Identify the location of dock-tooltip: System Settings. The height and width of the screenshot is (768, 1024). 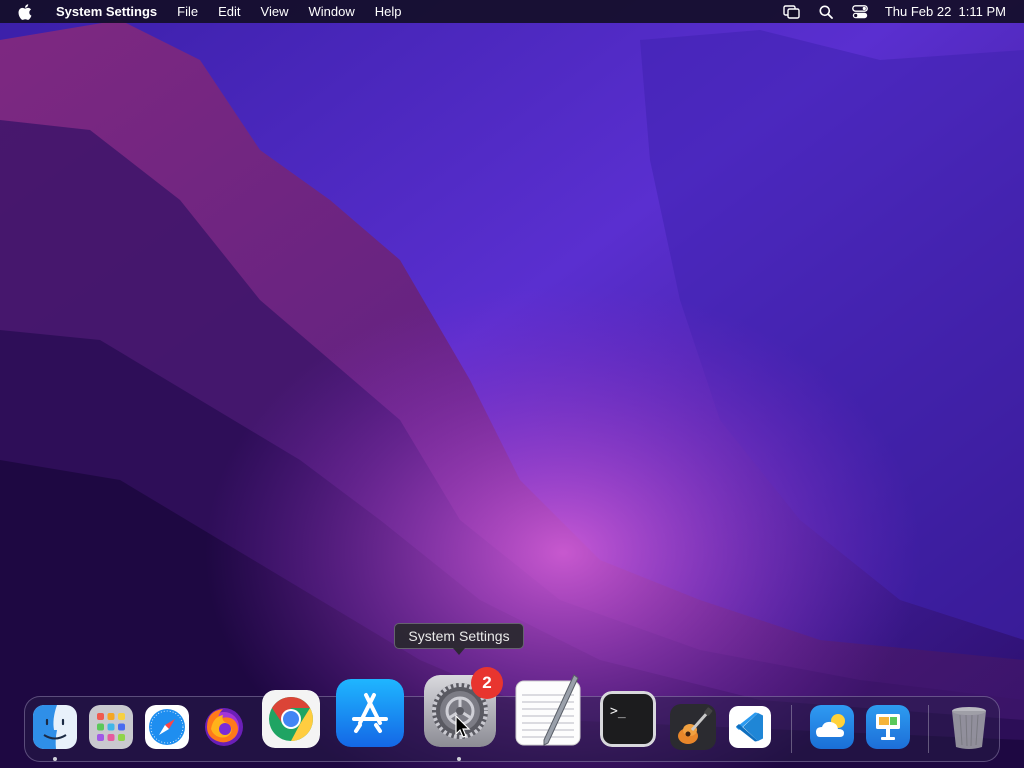
(459, 639).